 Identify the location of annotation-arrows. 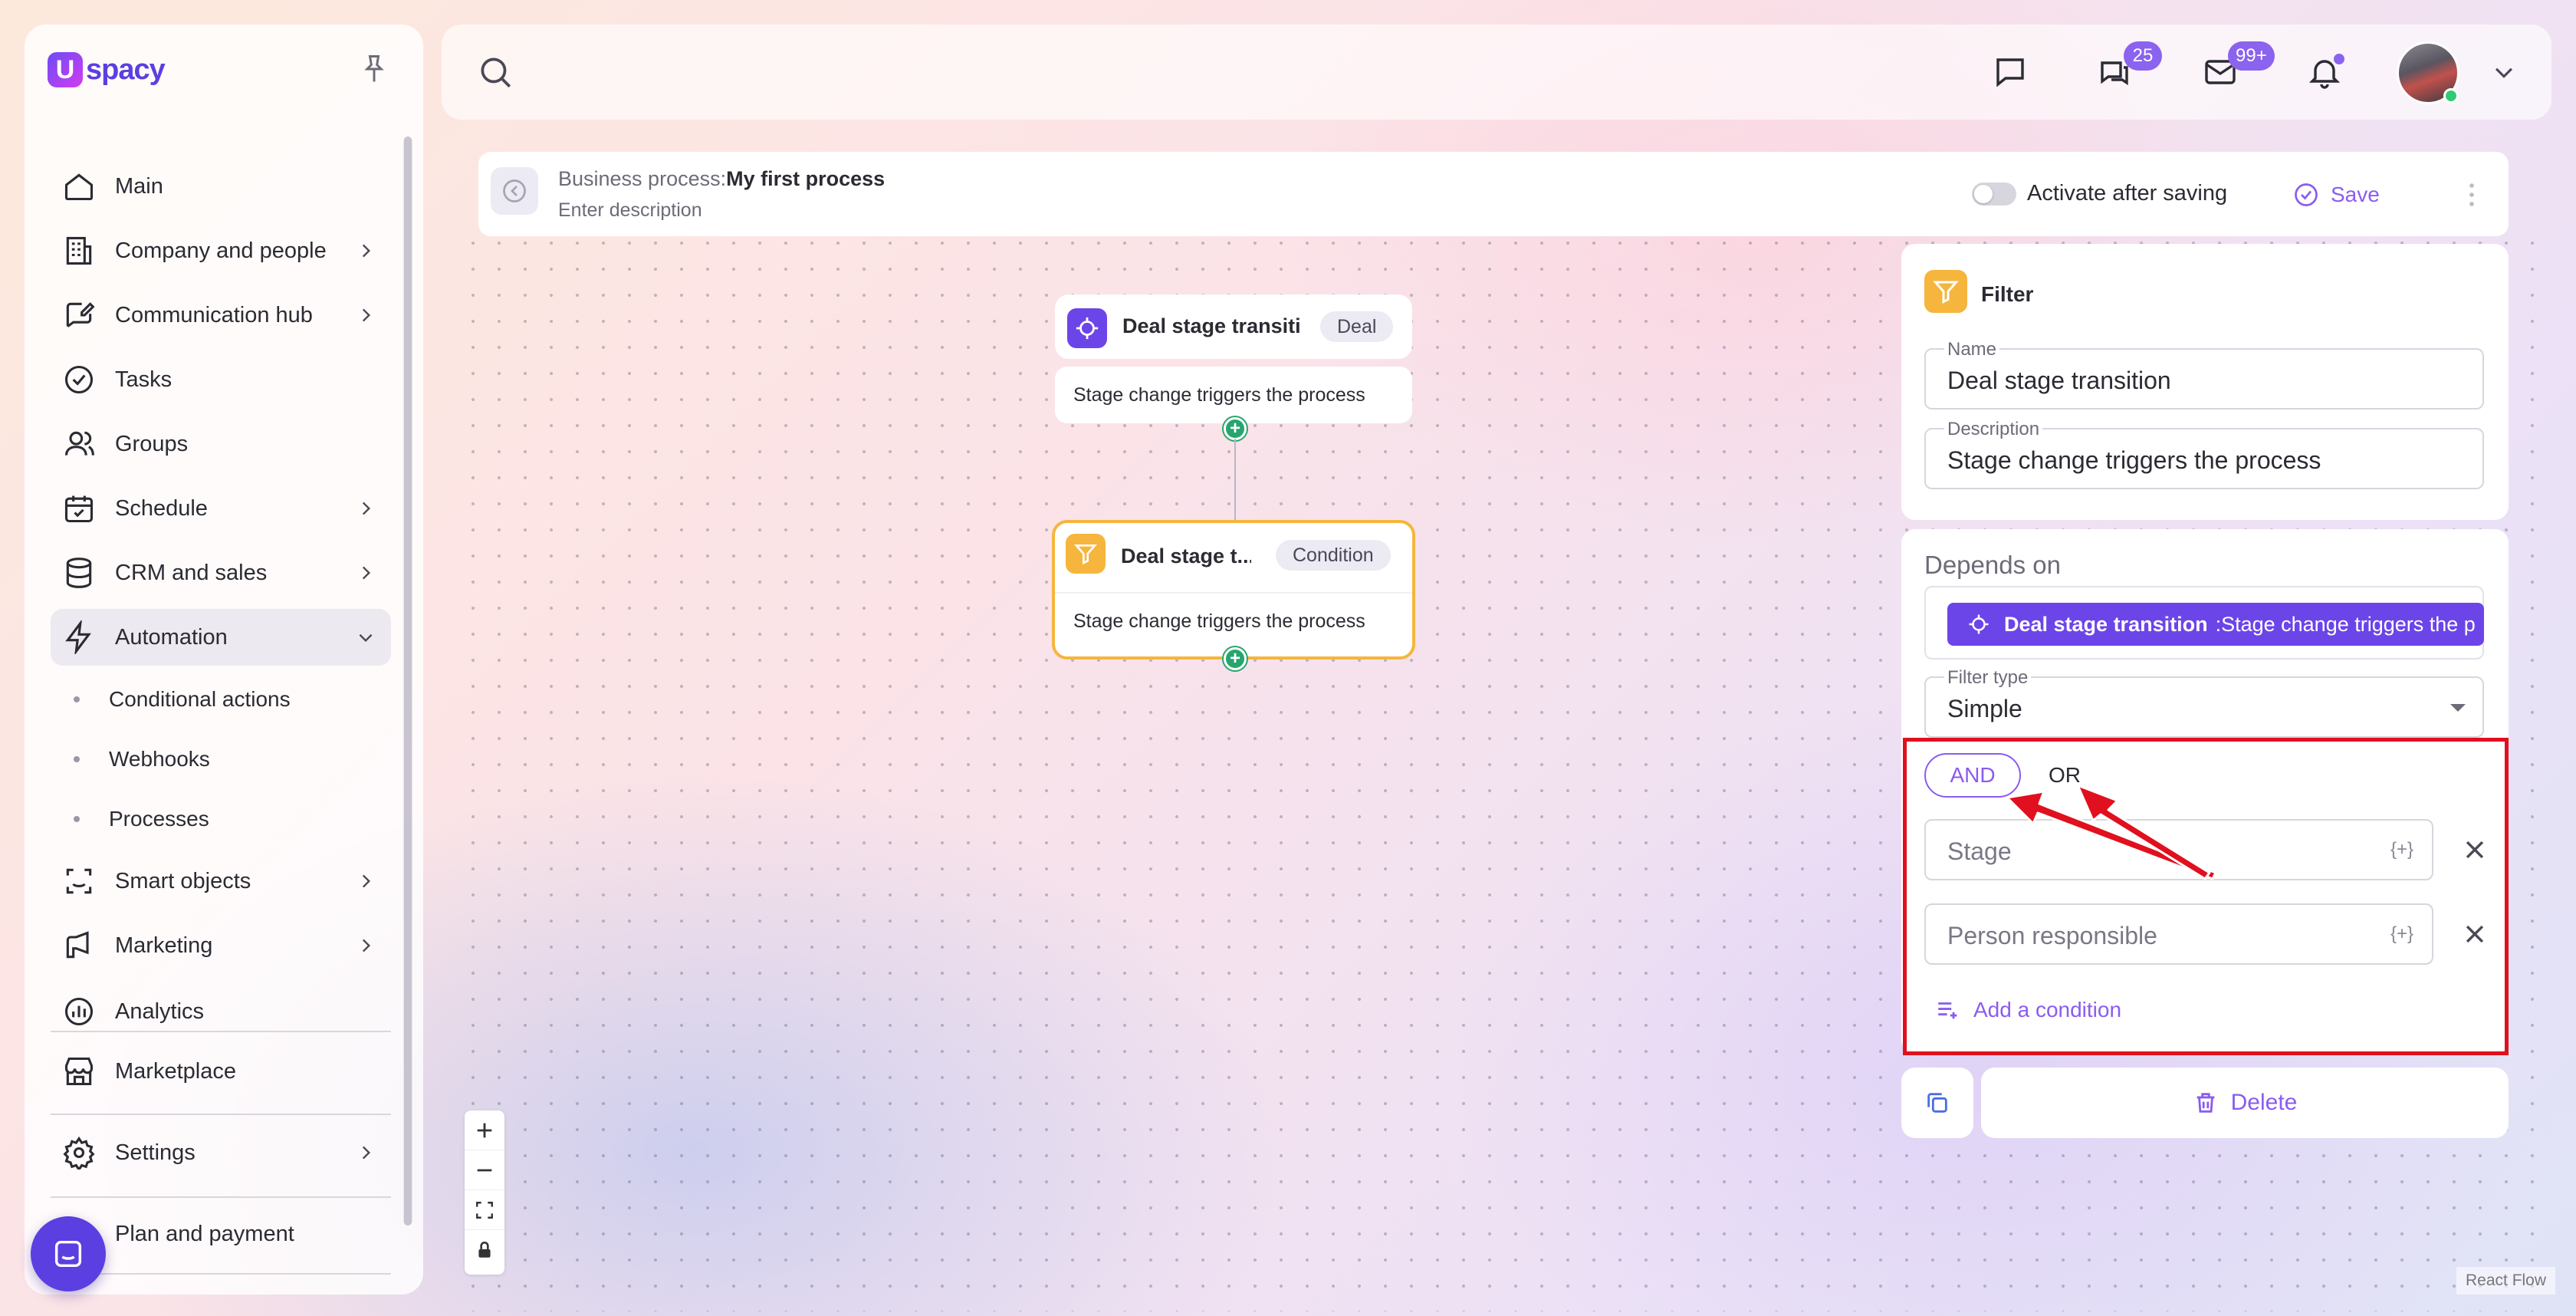
(2111, 832).